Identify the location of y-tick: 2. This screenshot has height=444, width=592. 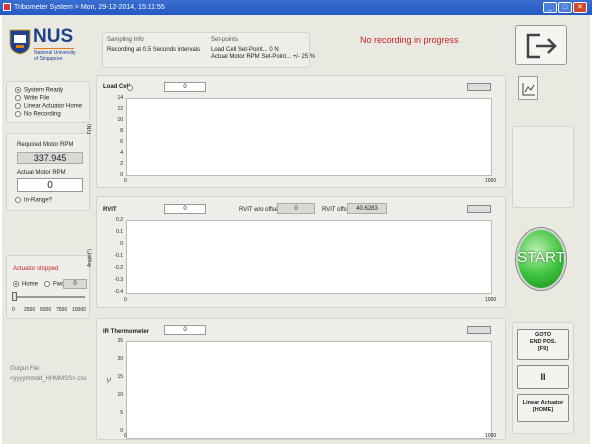
(121, 164).